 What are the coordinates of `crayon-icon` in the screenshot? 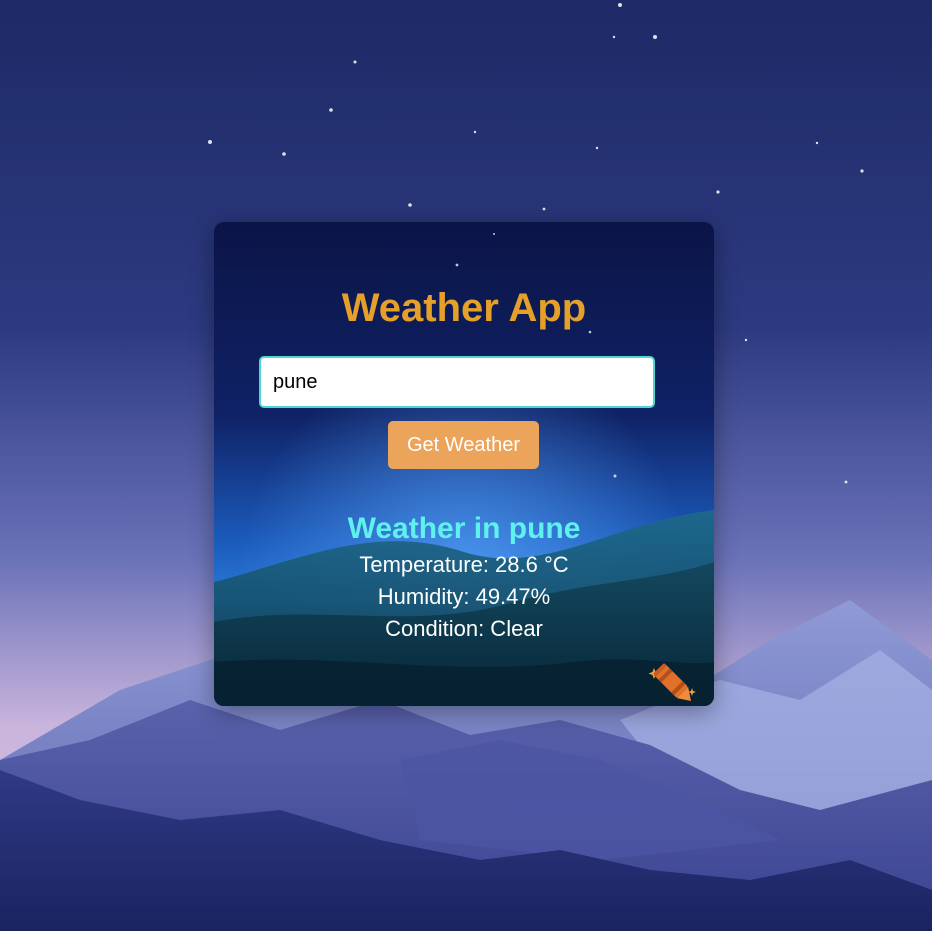 It's located at (674, 682).